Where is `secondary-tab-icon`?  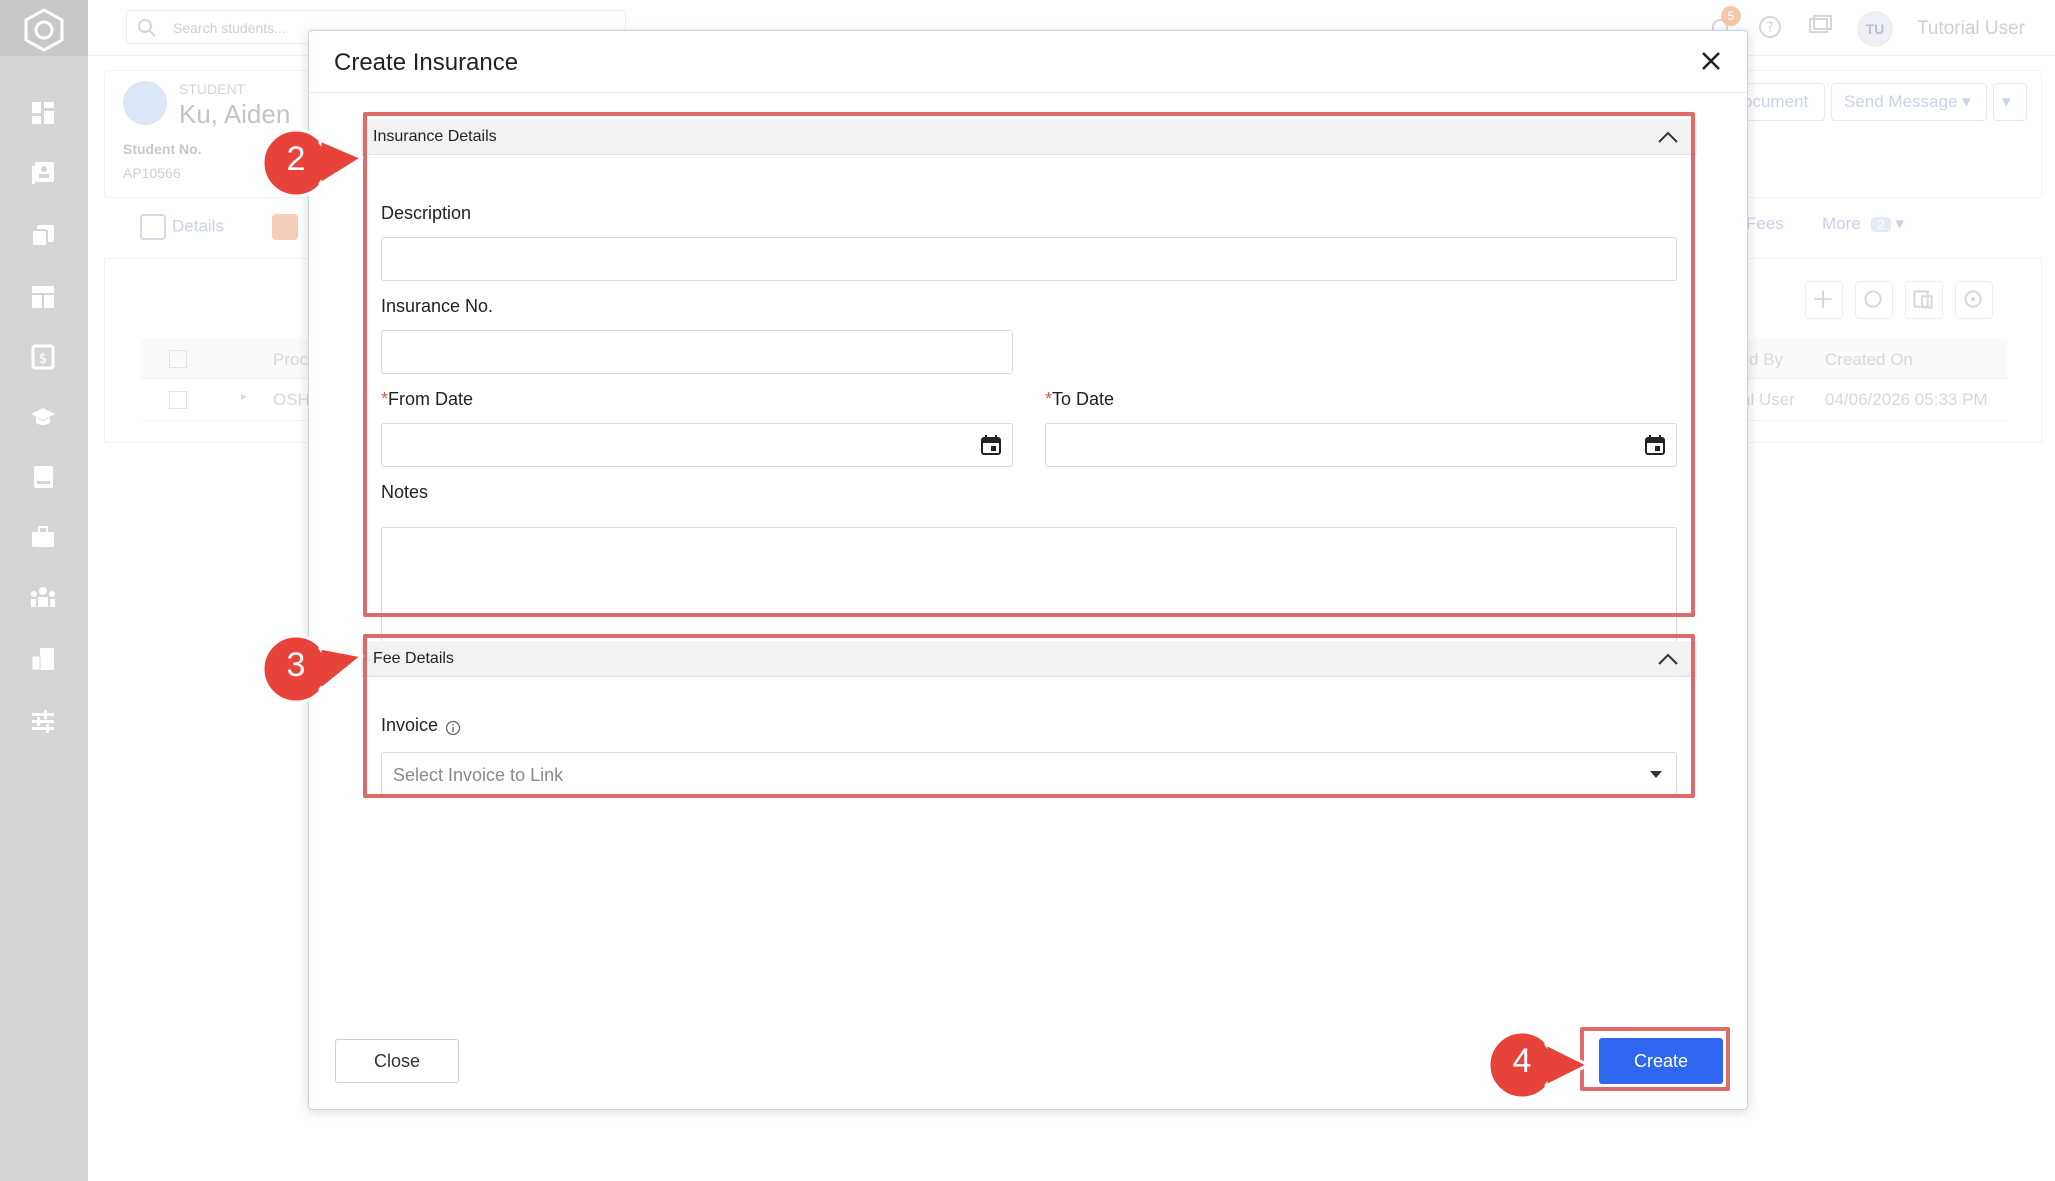 secondary-tab-icon is located at coordinates (285, 227).